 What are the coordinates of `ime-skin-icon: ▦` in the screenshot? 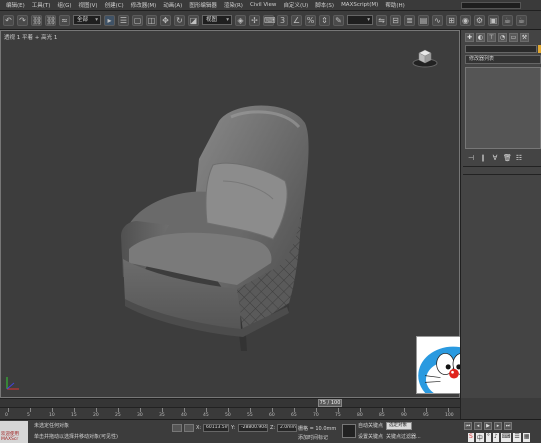 It's located at (526, 437).